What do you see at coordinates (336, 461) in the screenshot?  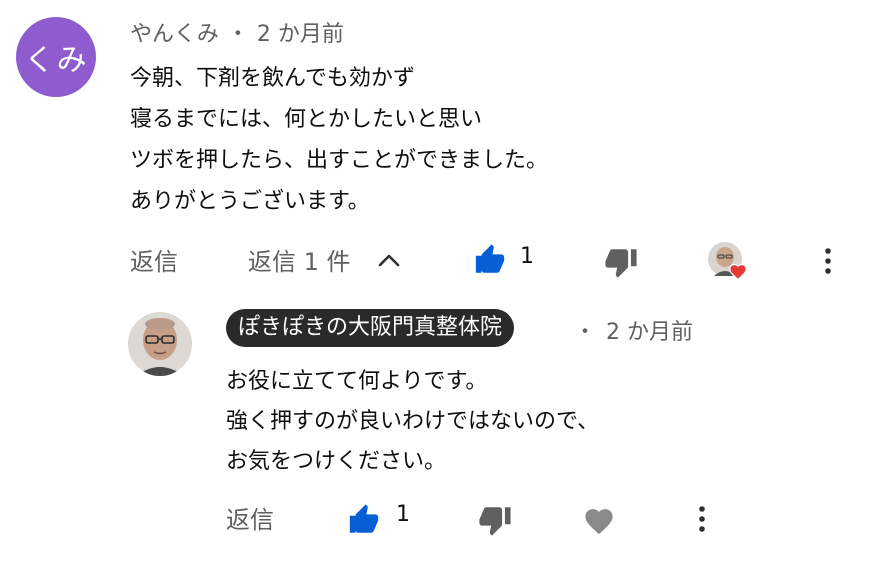 I see `reply-line: お気をつけください。` at bounding box center [336, 461].